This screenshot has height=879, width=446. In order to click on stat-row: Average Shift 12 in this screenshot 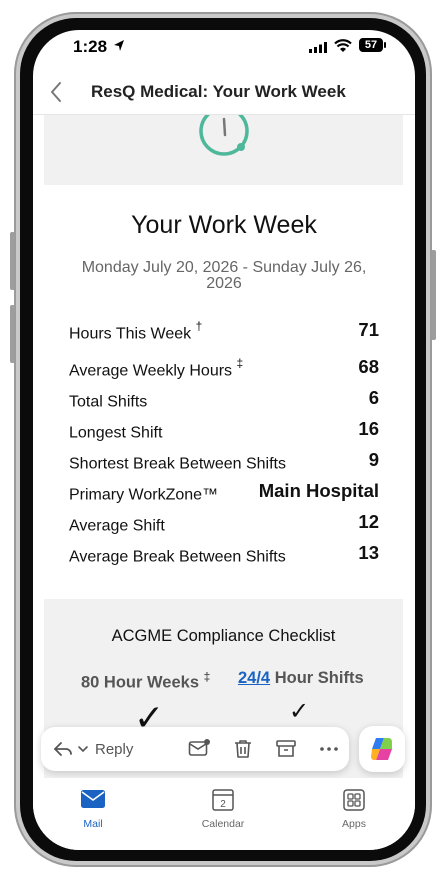, I will do `click(224, 523)`.